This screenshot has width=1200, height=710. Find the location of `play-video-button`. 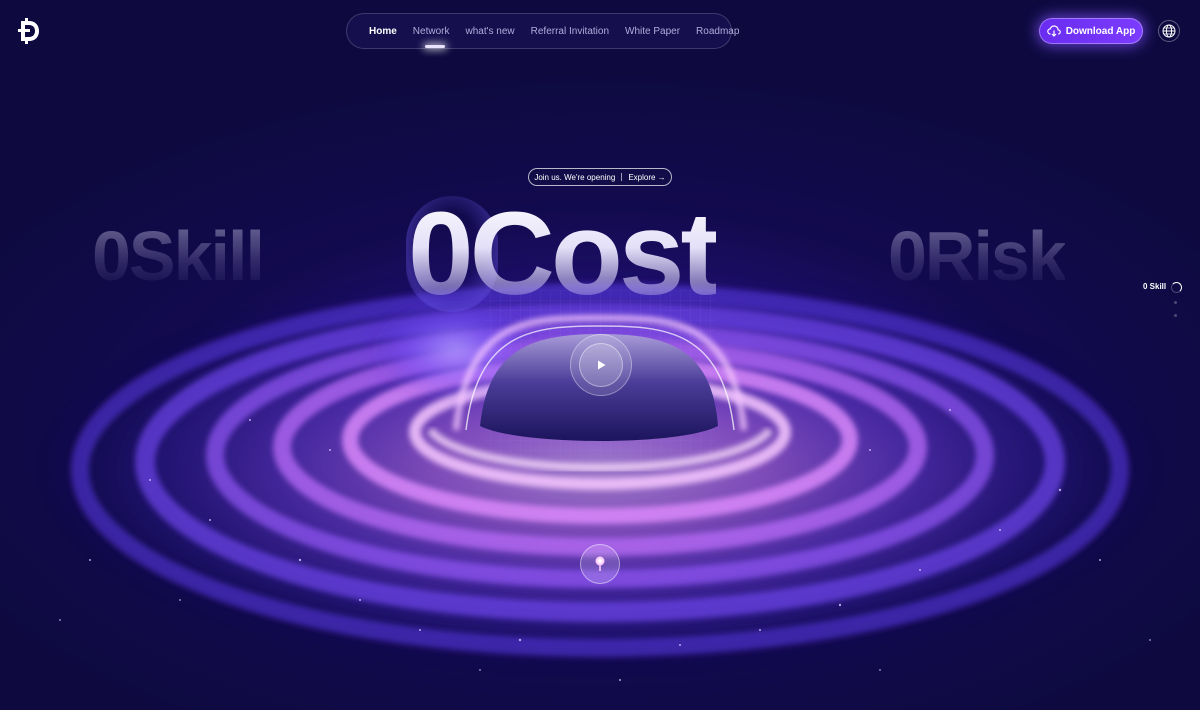

play-video-button is located at coordinates (601, 365).